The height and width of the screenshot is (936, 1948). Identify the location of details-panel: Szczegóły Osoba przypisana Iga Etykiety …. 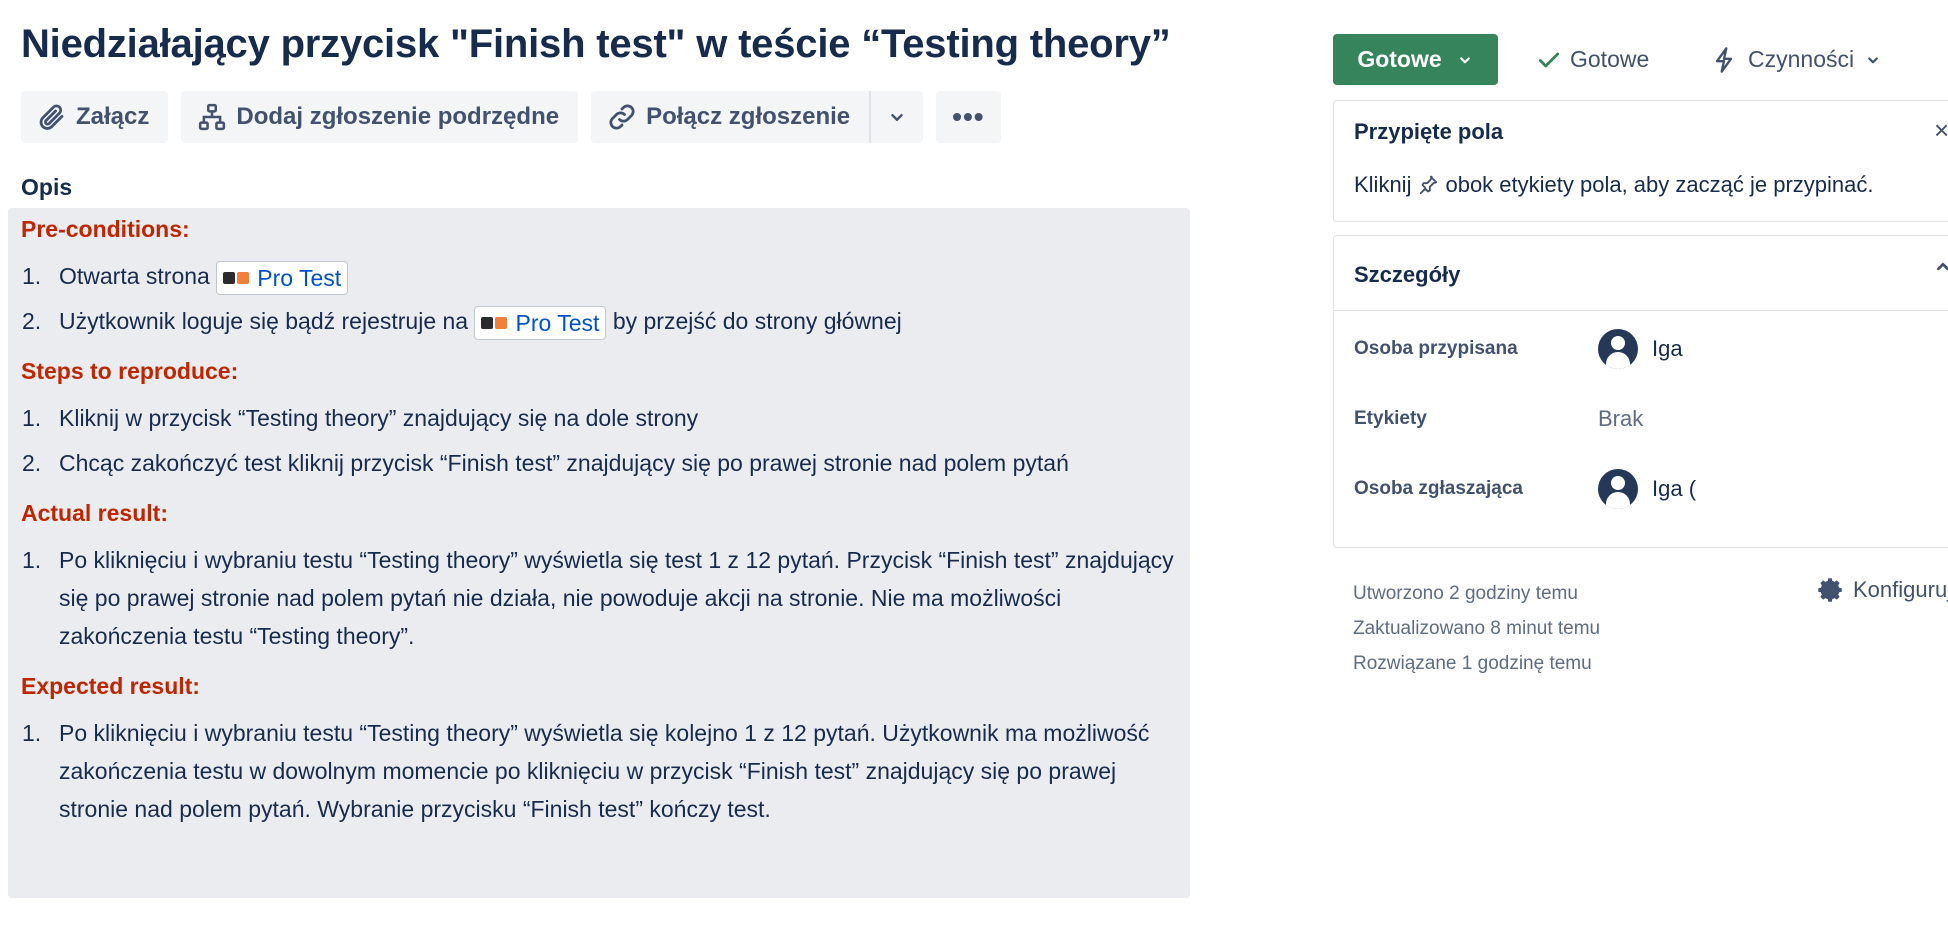
(1640, 391).